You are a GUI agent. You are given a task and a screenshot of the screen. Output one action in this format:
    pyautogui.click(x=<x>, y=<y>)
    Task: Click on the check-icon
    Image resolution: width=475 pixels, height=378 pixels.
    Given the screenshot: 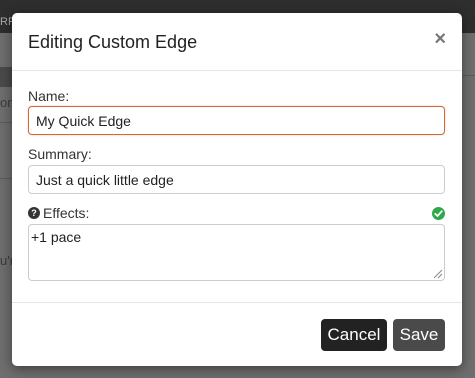 What is the action you would take?
    pyautogui.click(x=438, y=213)
    